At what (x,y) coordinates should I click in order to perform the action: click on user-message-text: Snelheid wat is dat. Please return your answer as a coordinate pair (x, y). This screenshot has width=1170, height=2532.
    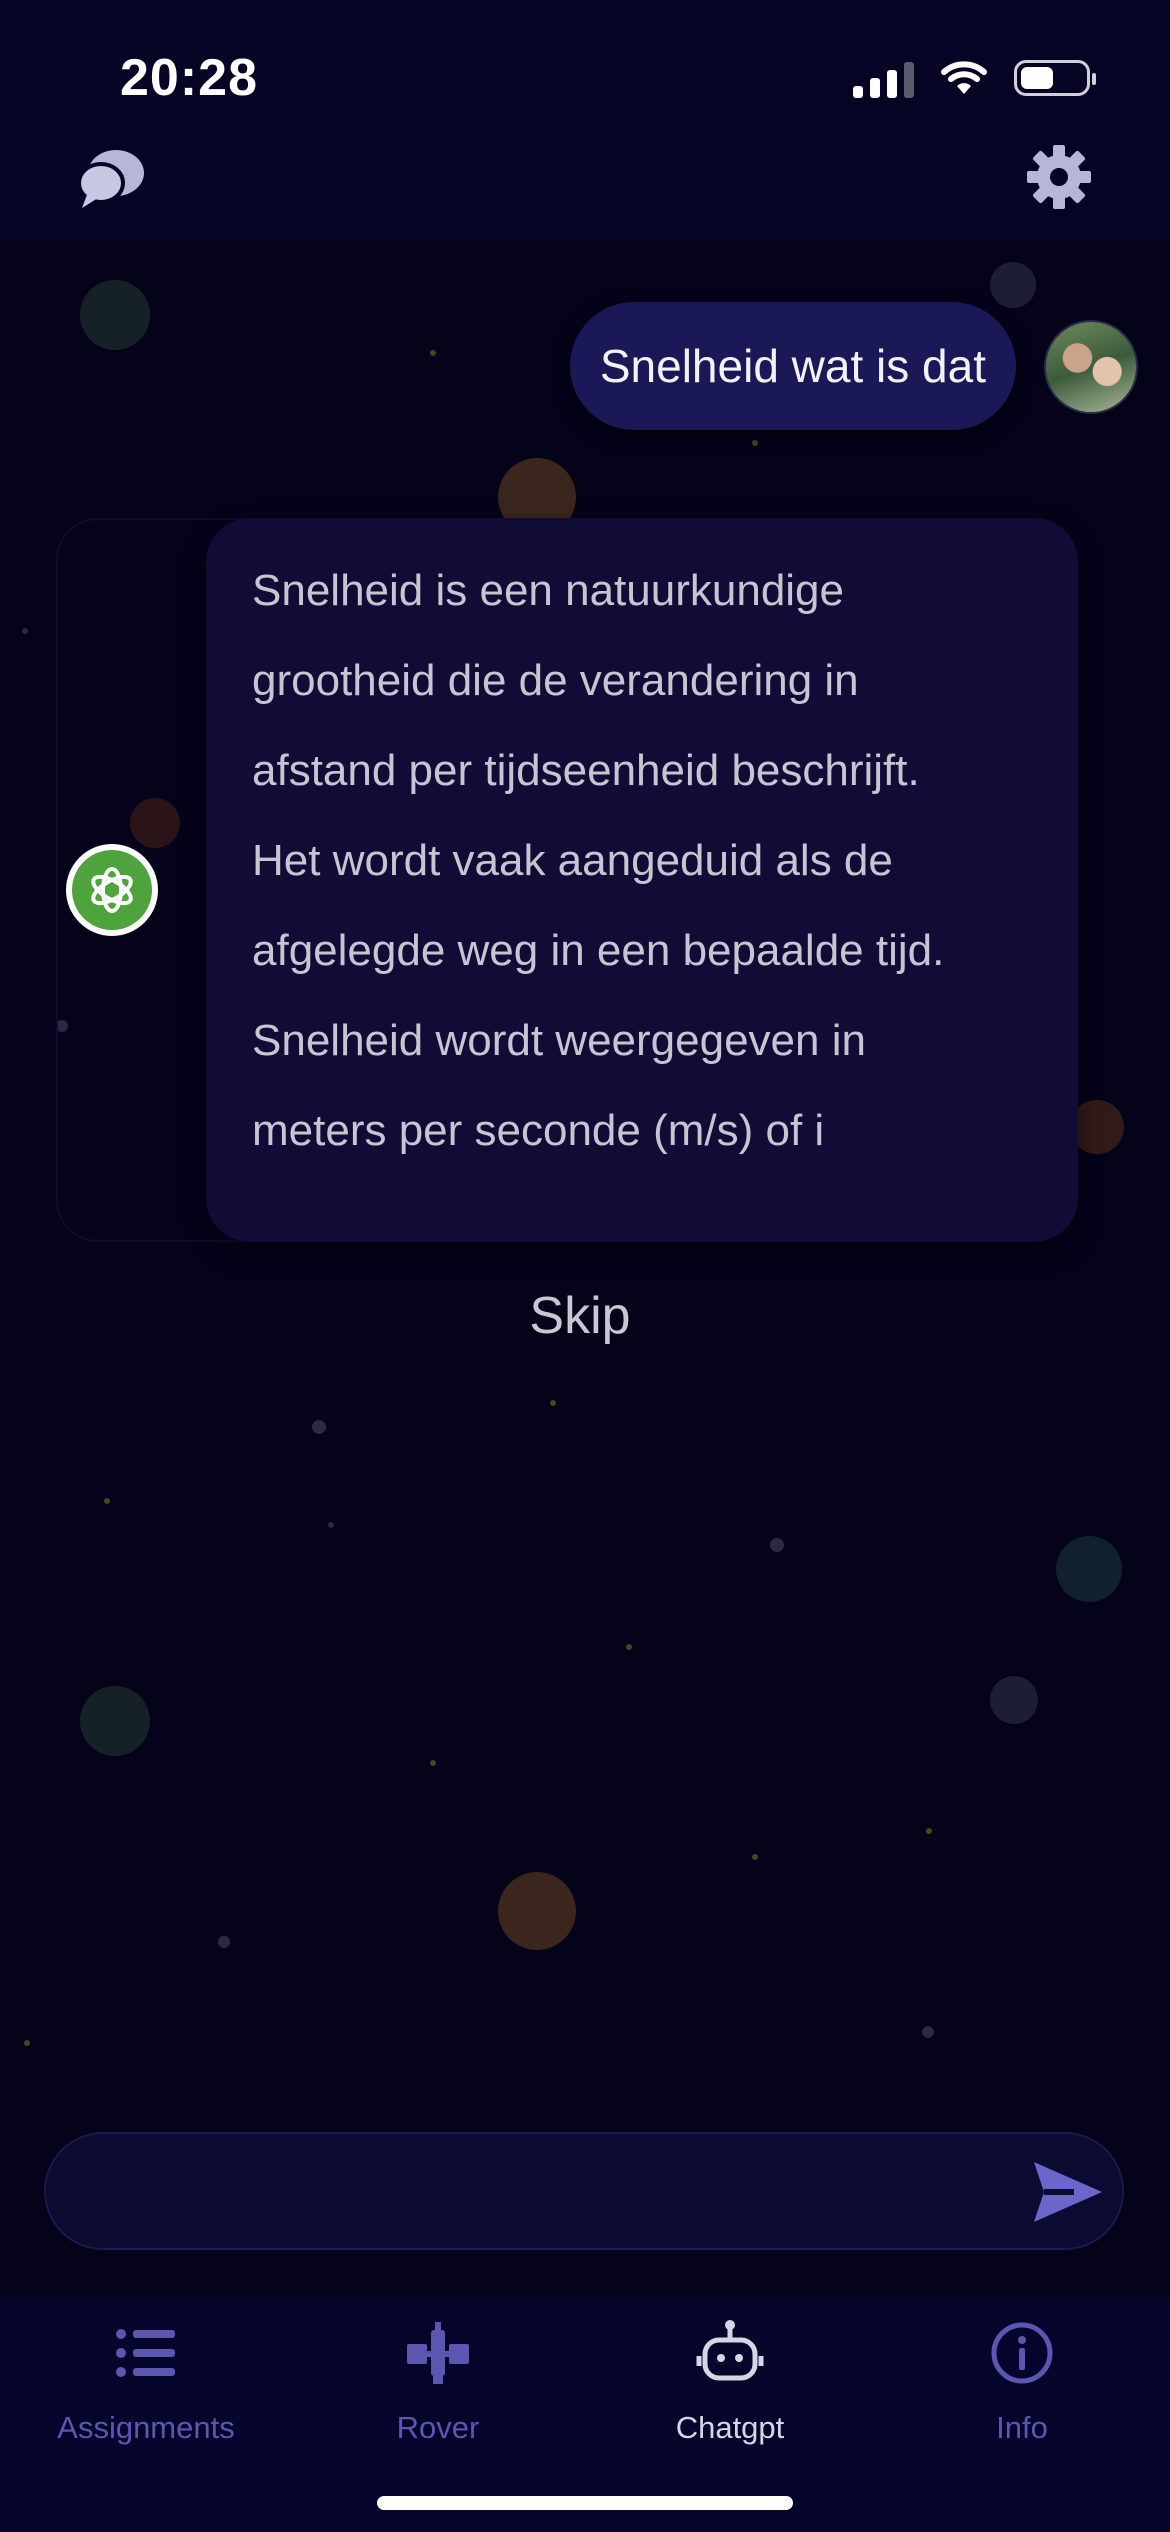
    Looking at the image, I should click on (792, 366).